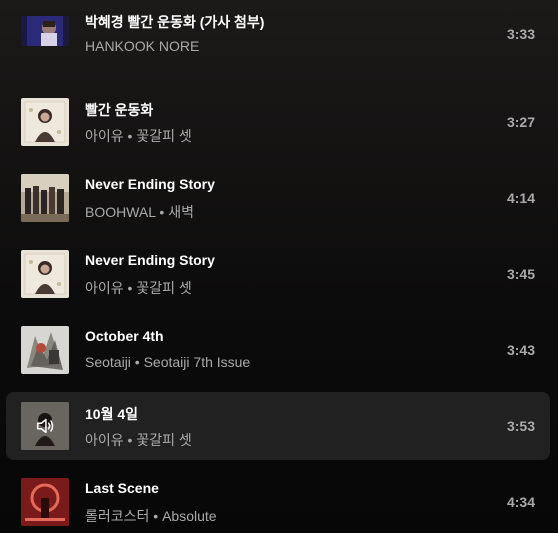  Describe the element at coordinates (520, 350) in the screenshot. I see `track-duration: 3:43` at that location.